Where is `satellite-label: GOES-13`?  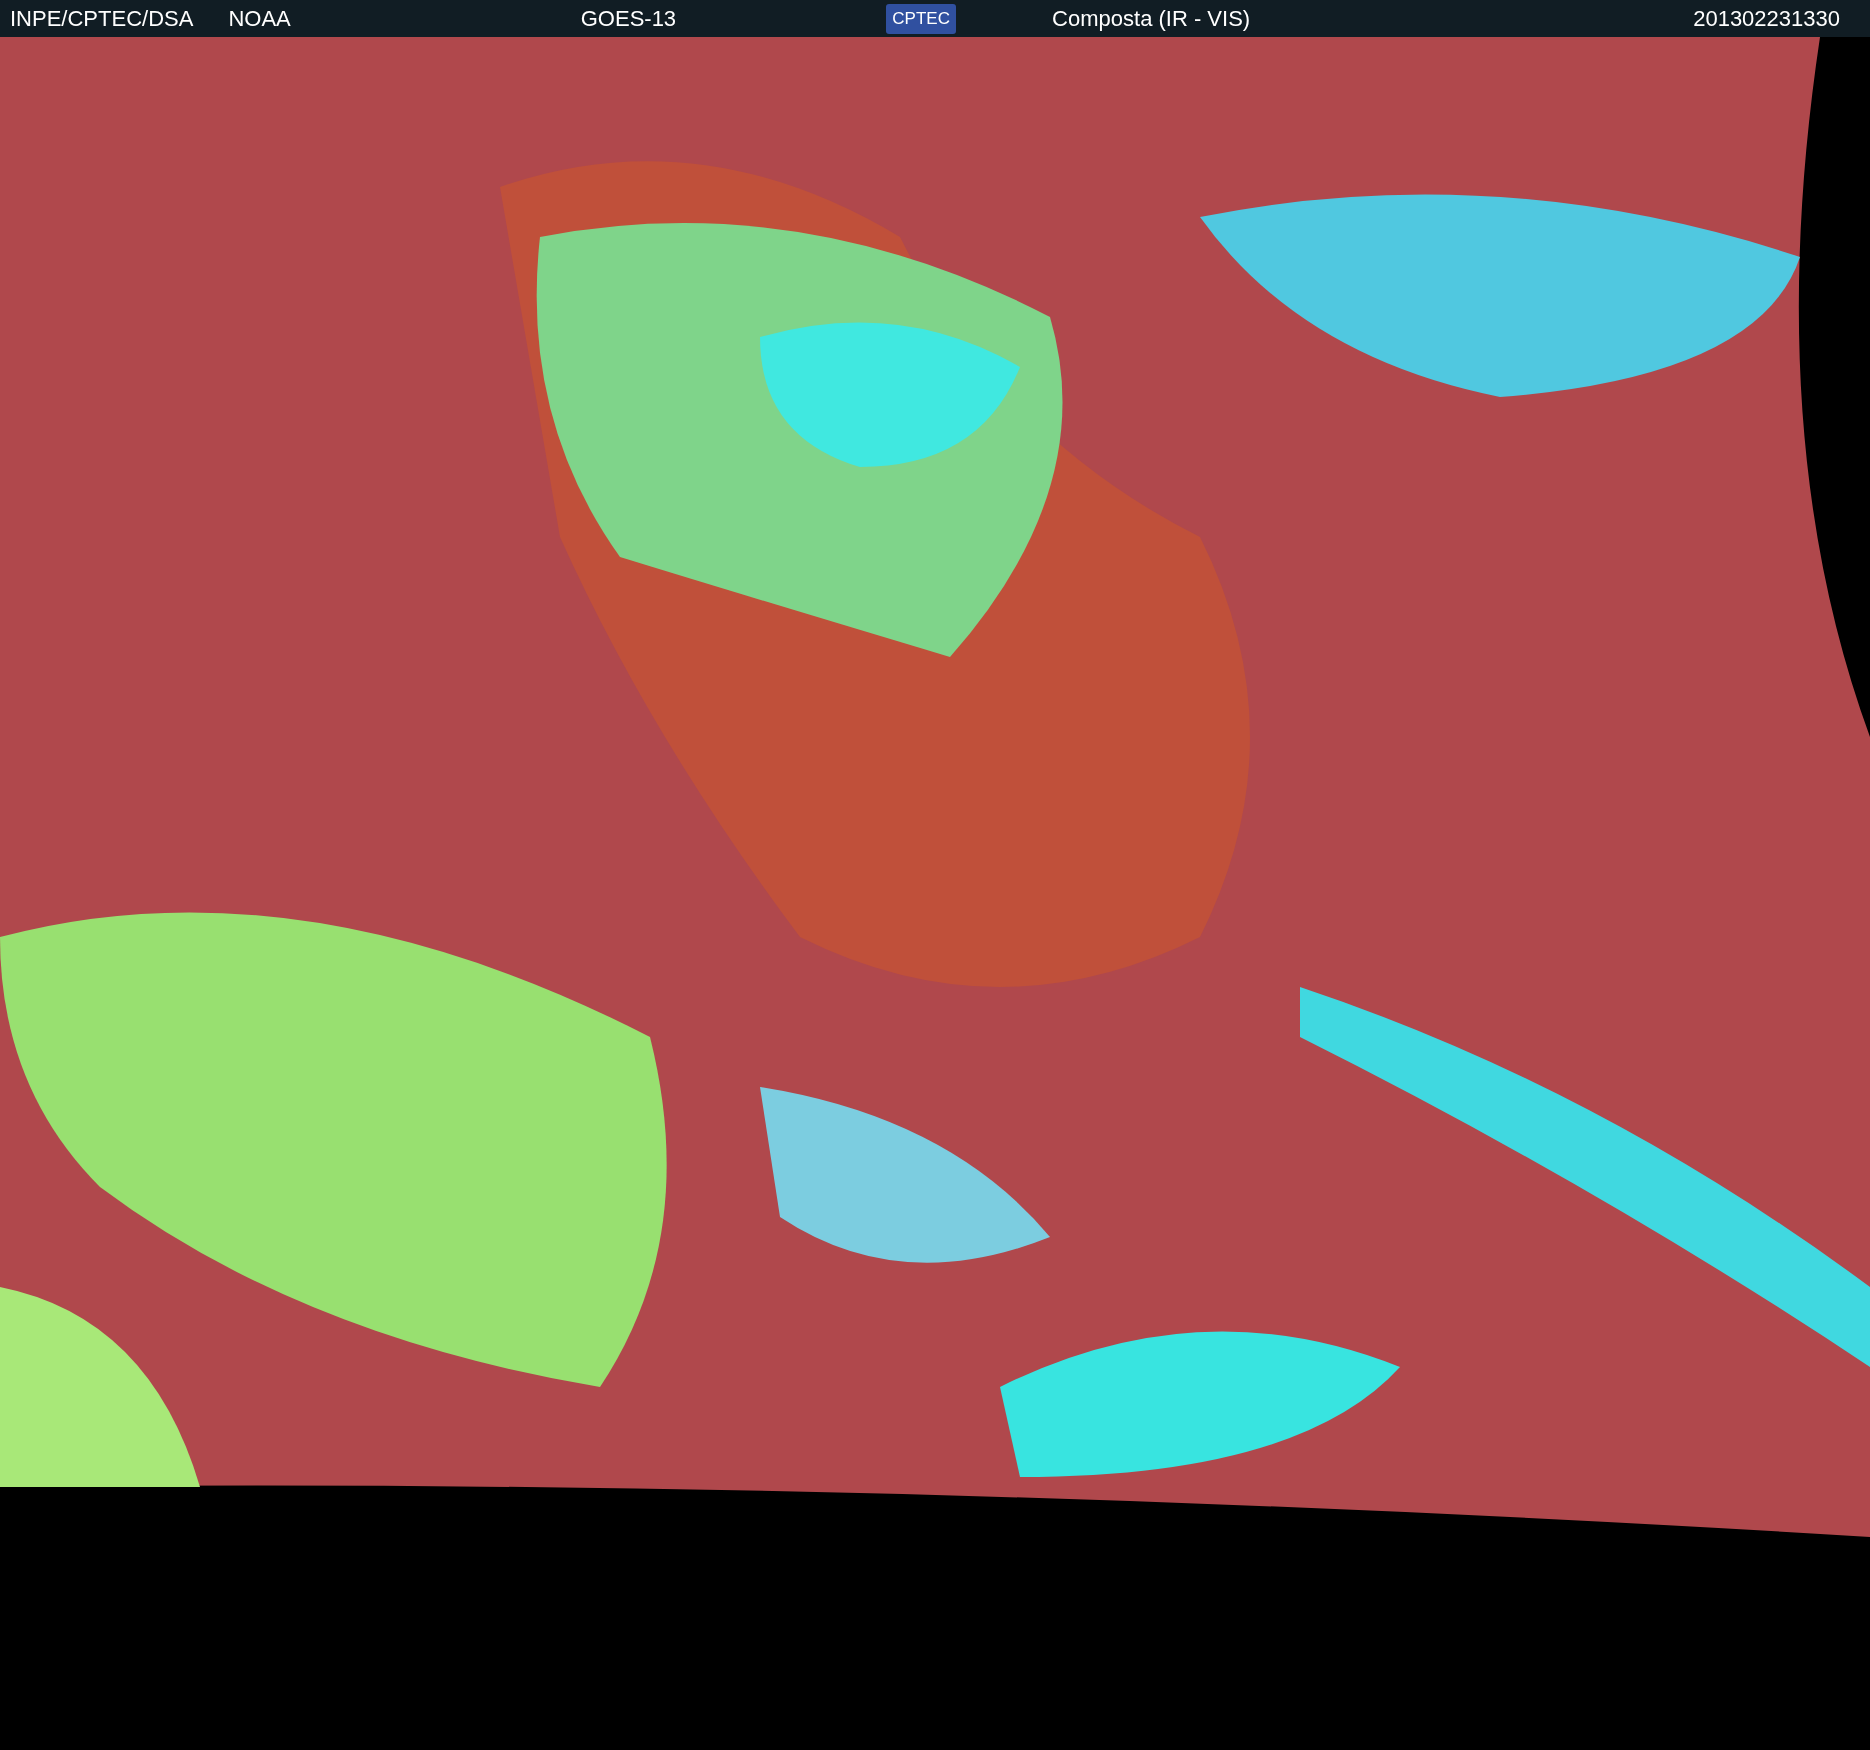 satellite-label: GOES-13 is located at coordinates (628, 18).